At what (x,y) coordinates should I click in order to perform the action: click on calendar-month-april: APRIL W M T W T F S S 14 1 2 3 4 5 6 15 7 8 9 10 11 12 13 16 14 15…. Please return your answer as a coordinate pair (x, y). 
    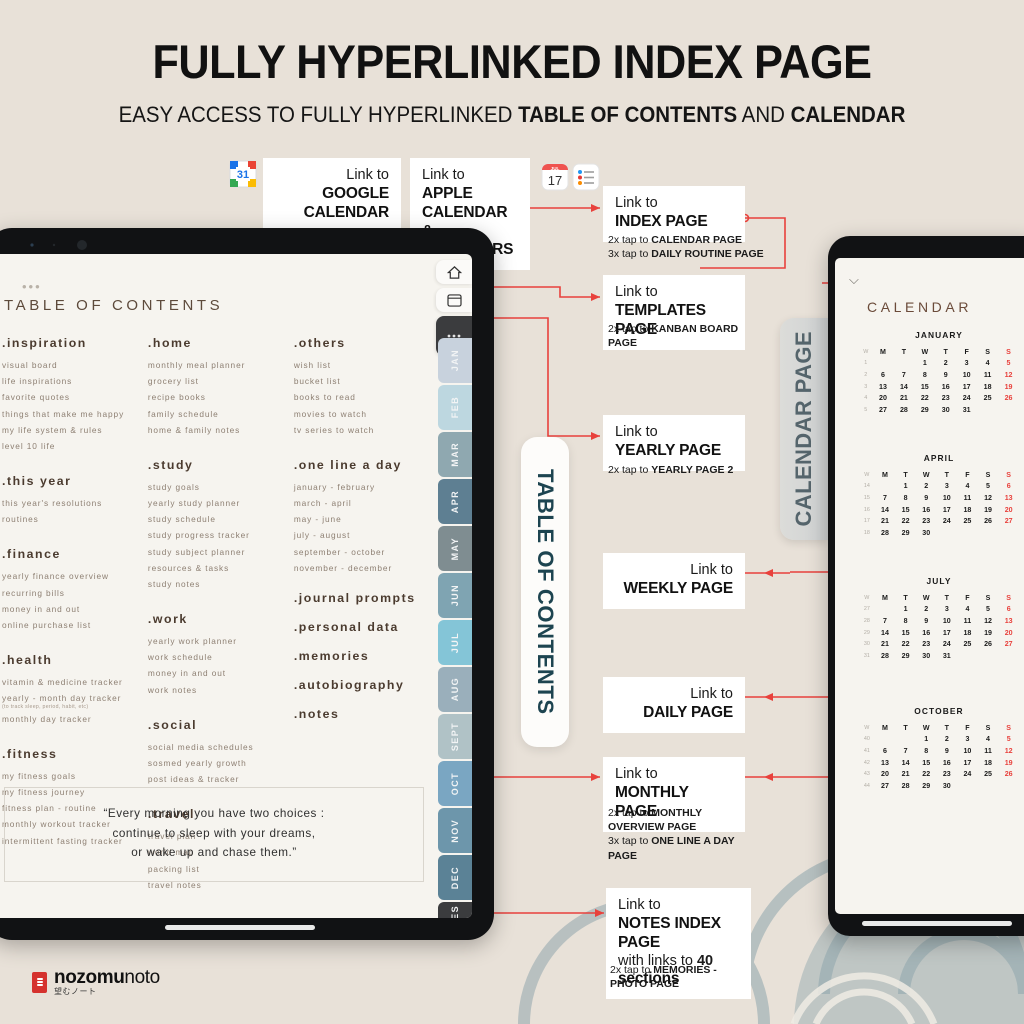
    Looking at the image, I should click on (939, 496).